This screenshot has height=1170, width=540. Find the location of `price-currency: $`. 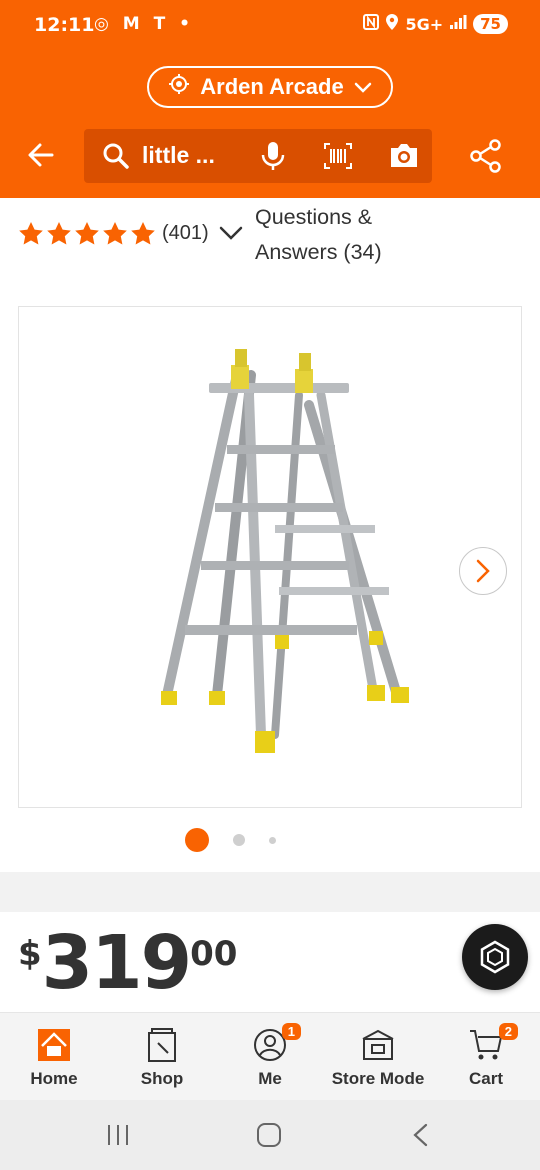

price-currency: $ is located at coordinates (30, 954).